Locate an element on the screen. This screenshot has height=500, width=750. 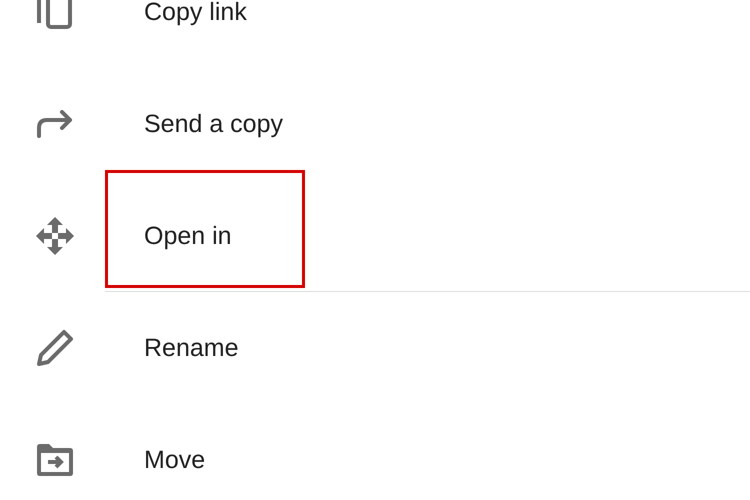
menu-item: Copy link is located at coordinates (195, 13).